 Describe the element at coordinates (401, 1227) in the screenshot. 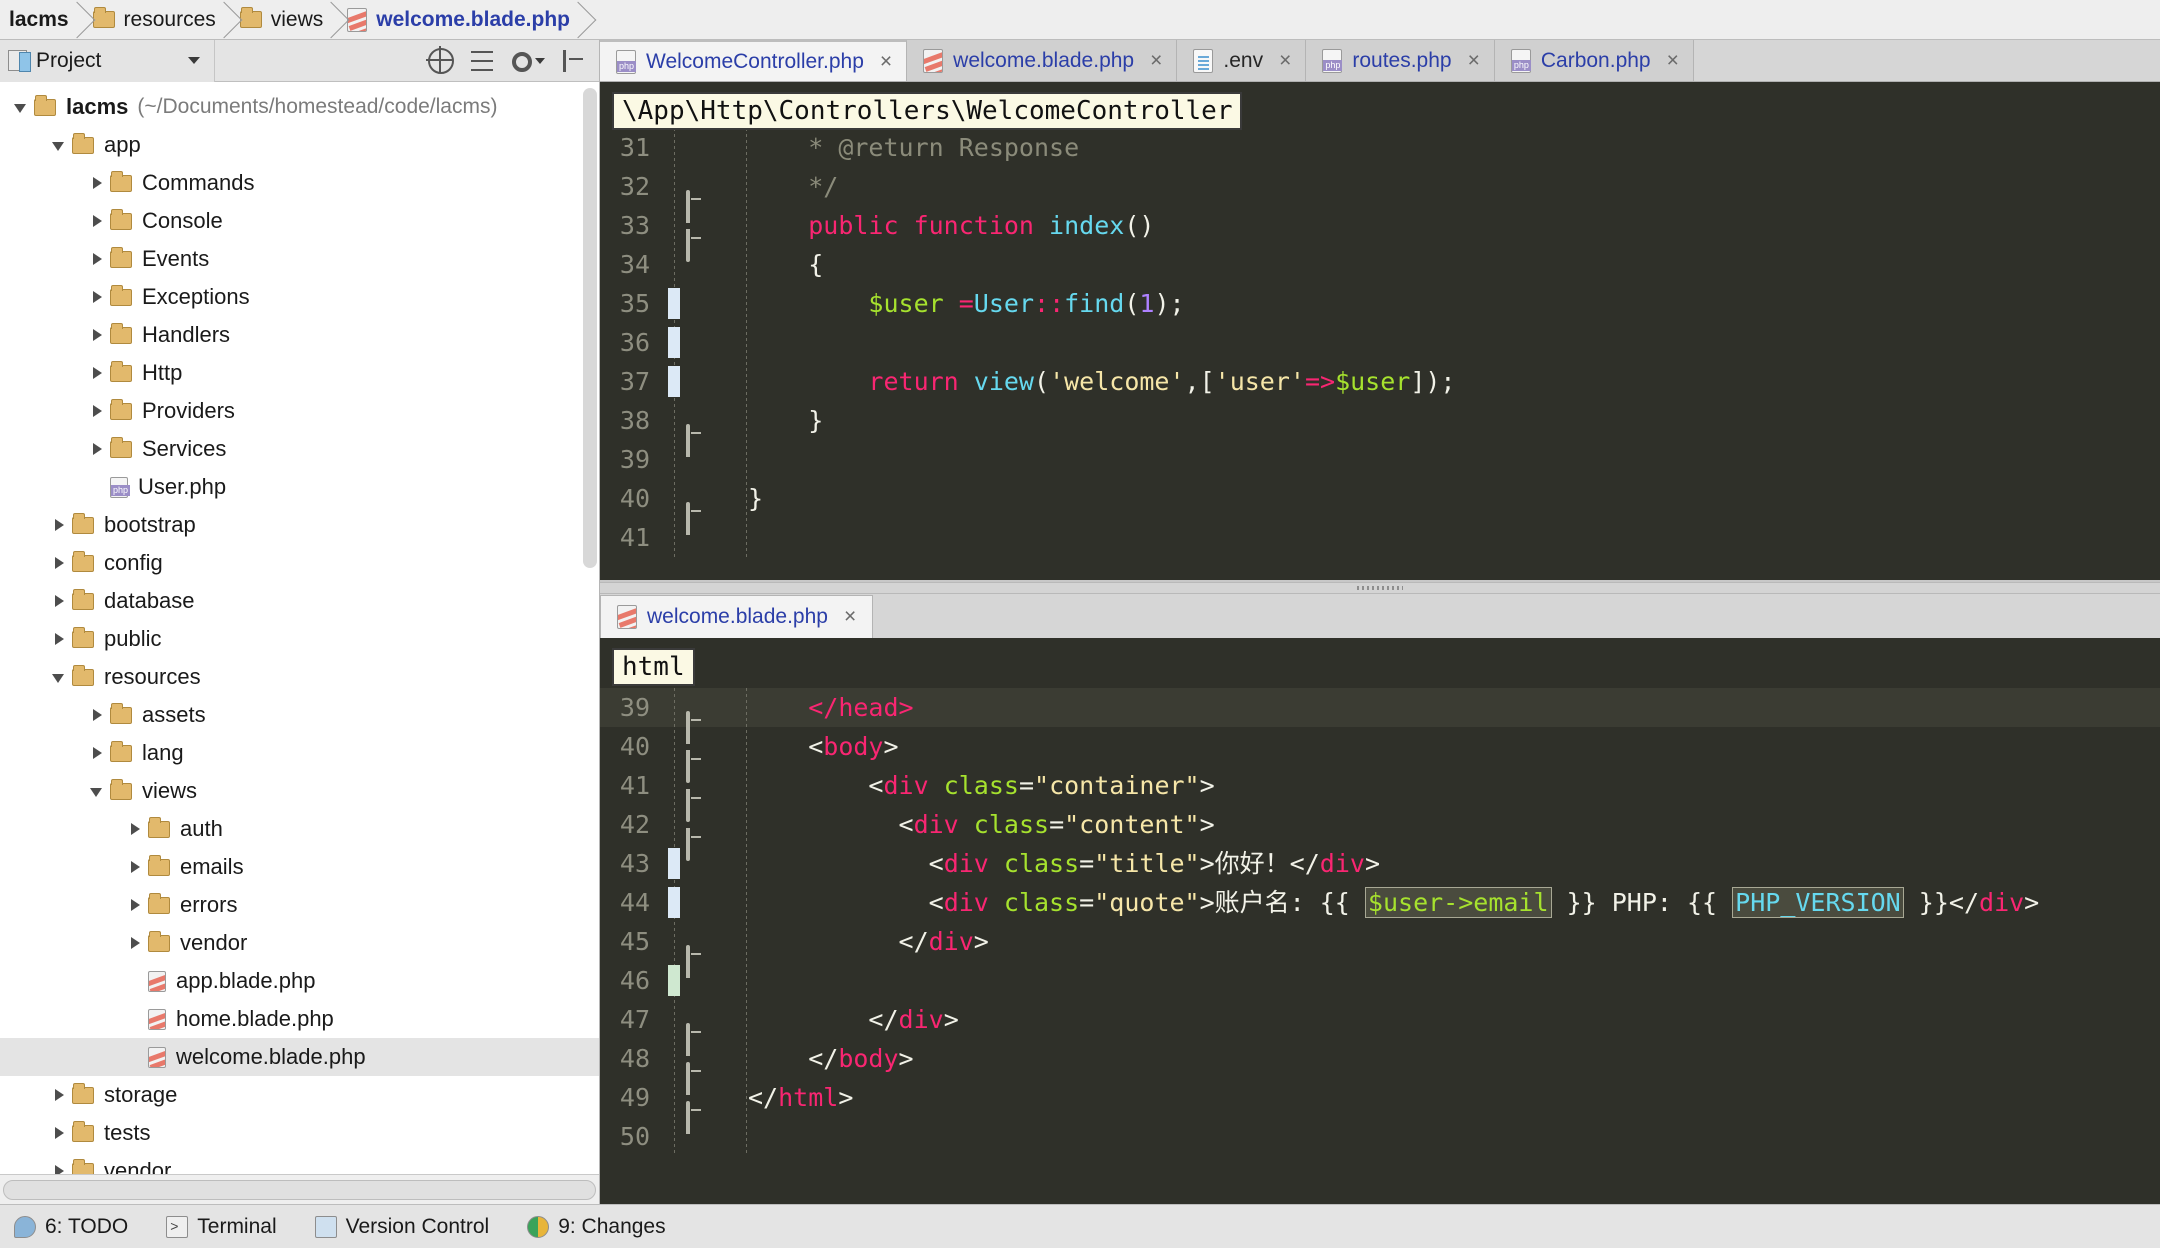

I see `status-item-version-control: Version Control` at that location.